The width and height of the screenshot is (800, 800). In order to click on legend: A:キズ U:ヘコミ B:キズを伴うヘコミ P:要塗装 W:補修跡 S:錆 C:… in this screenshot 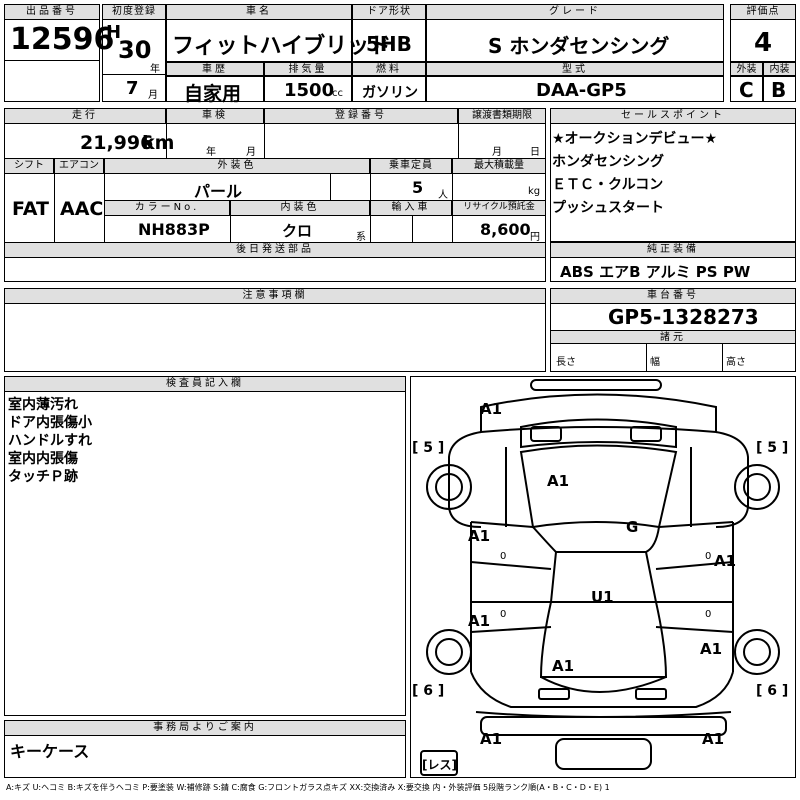, I will do `click(308, 787)`.